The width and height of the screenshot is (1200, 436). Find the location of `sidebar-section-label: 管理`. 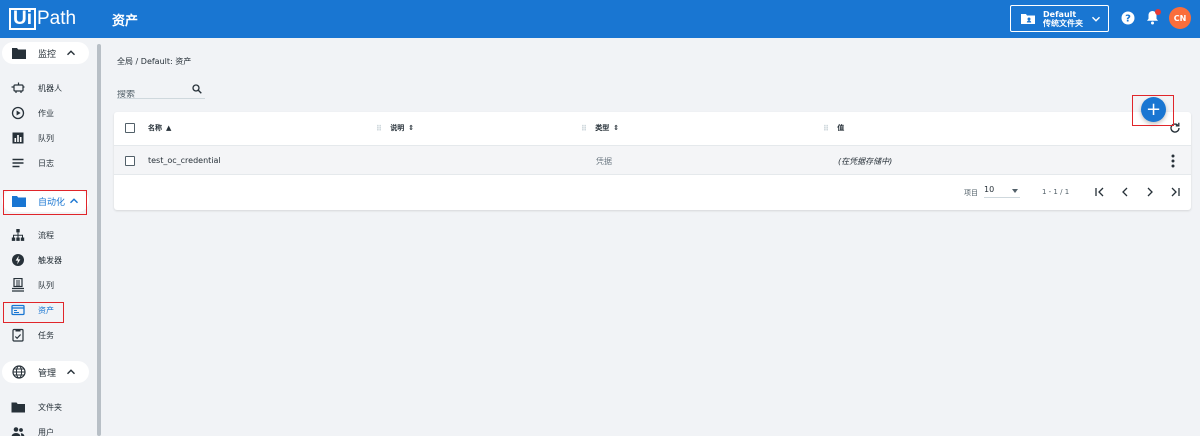

sidebar-section-label: 管理 is located at coordinates (47, 374).